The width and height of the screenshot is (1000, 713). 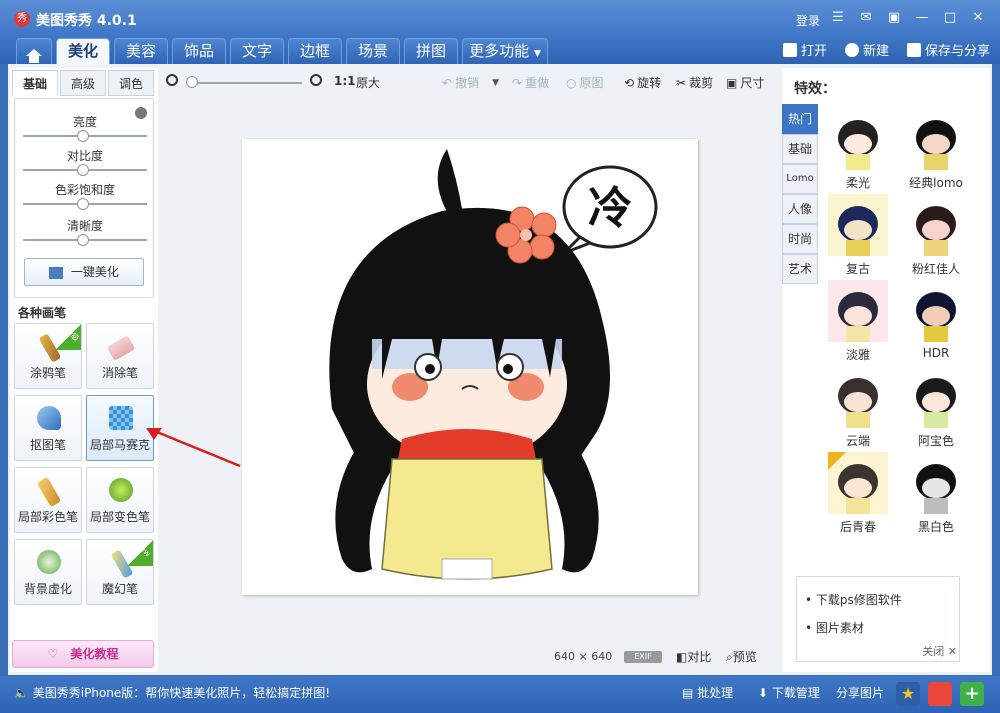 I want to click on adjust-subtabs: 基础 高级 调色, so click(x=84, y=83).